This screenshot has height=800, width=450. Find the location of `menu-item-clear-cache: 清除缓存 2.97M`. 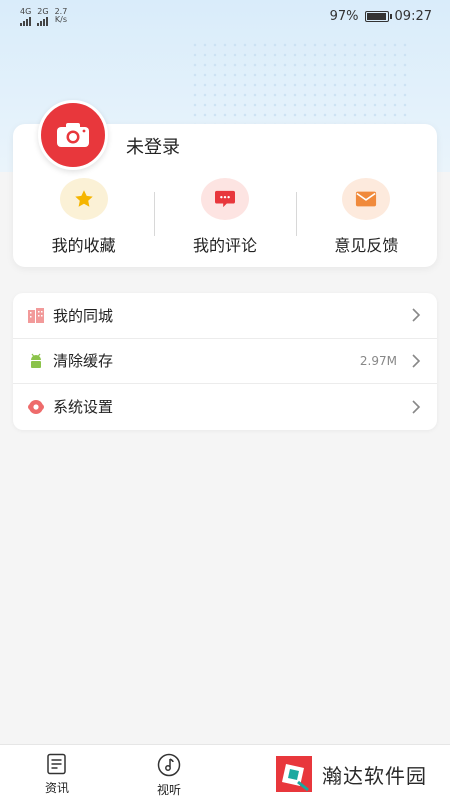

menu-item-clear-cache: 清除缓存 2.97M is located at coordinates (225, 362).